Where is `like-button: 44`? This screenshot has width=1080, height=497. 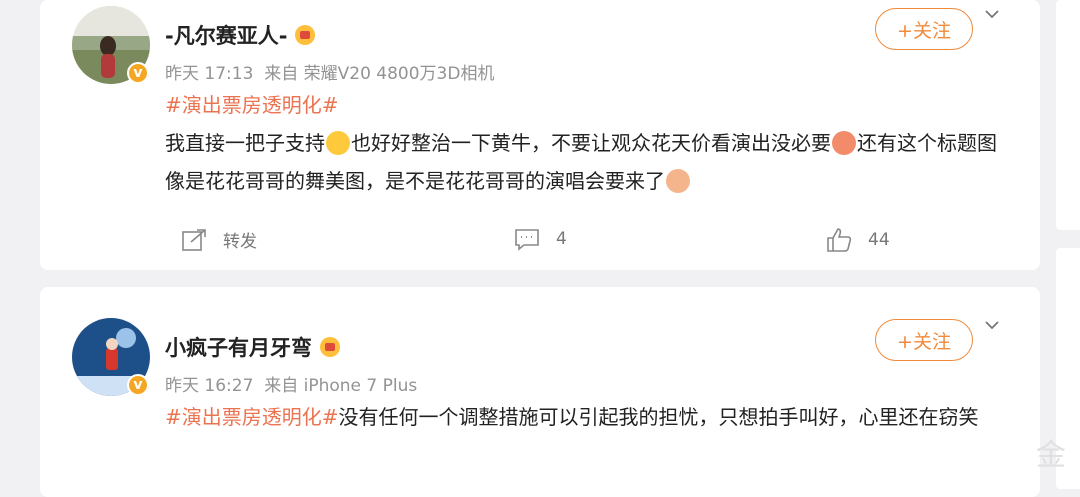 like-button: 44 is located at coordinates (858, 240).